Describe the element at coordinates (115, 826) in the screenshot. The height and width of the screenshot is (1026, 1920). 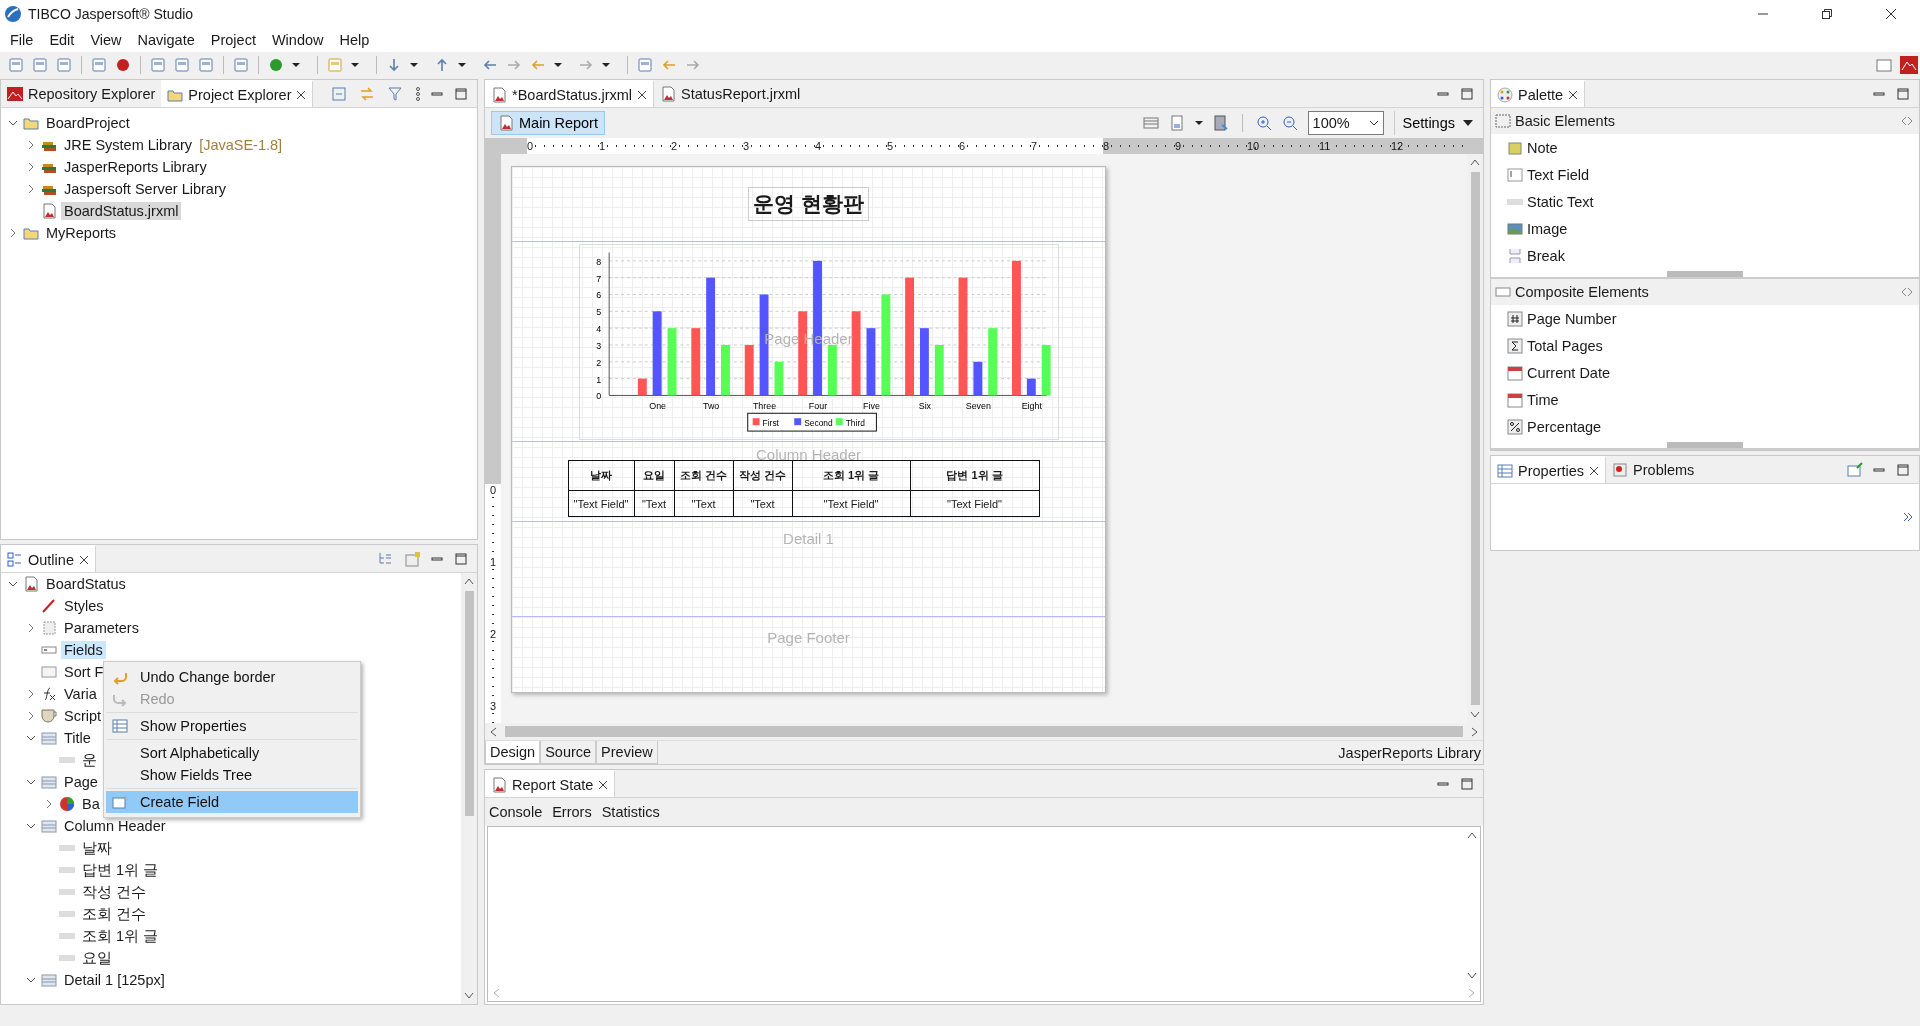
I see `tree-item: Column Header` at that location.